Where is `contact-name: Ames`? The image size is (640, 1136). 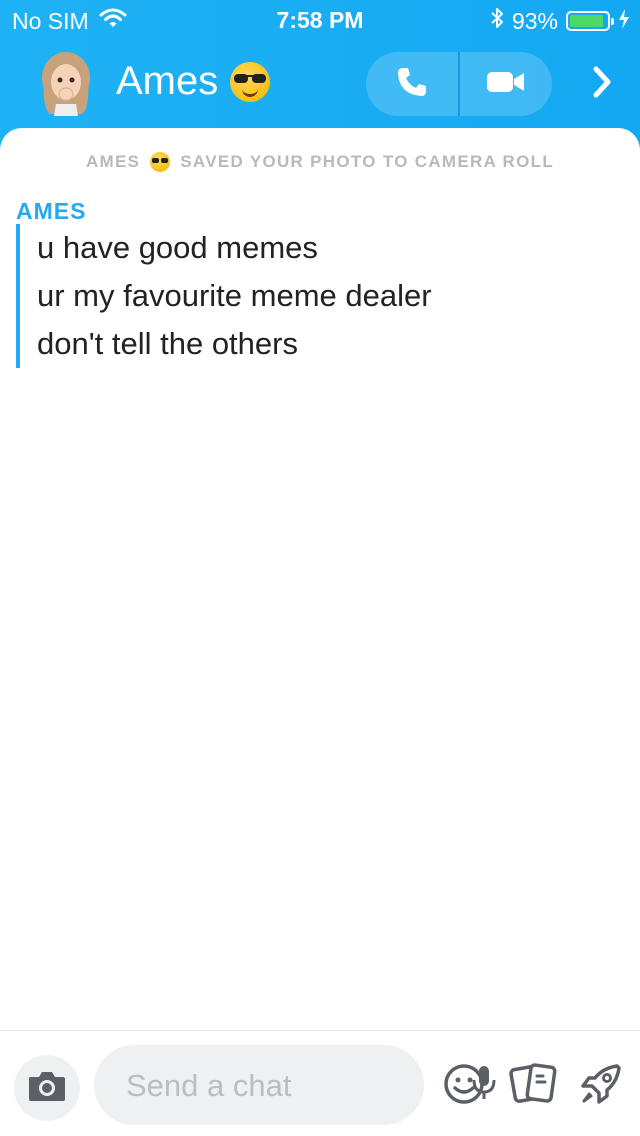
contact-name: Ames is located at coordinates (167, 81).